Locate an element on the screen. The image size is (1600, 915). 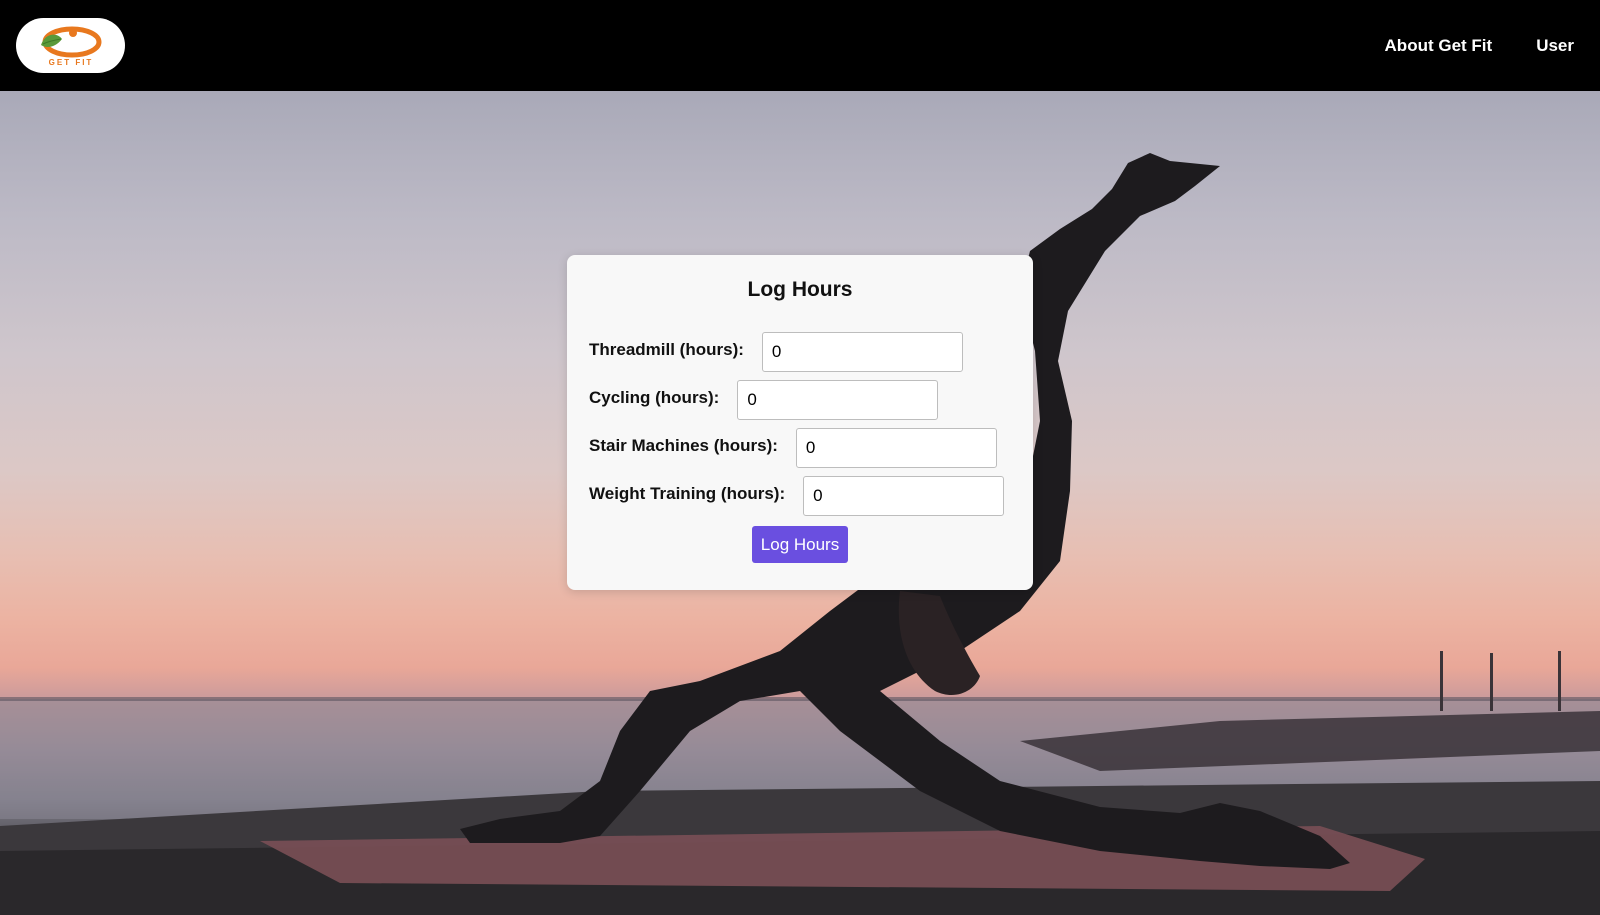
logo-icon: GET FIT is located at coordinates (70, 46).